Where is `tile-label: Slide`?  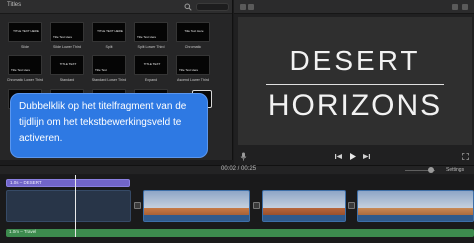 tile-label: Slide is located at coordinates (25, 47).